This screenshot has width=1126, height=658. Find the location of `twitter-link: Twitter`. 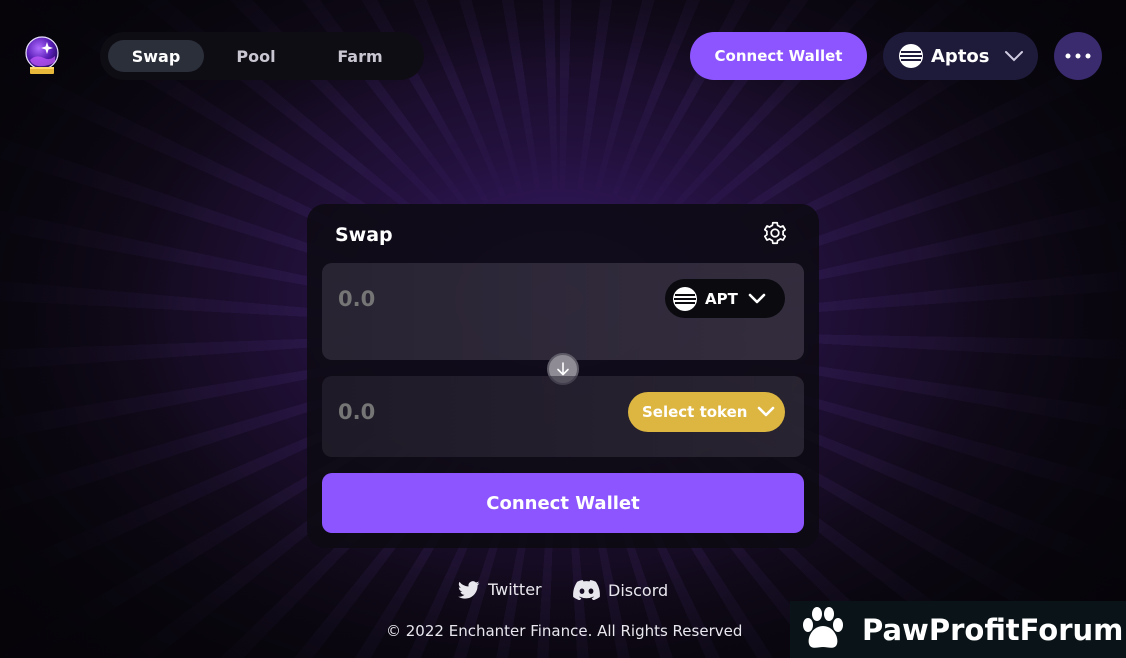

twitter-link: Twitter is located at coordinates (500, 589).